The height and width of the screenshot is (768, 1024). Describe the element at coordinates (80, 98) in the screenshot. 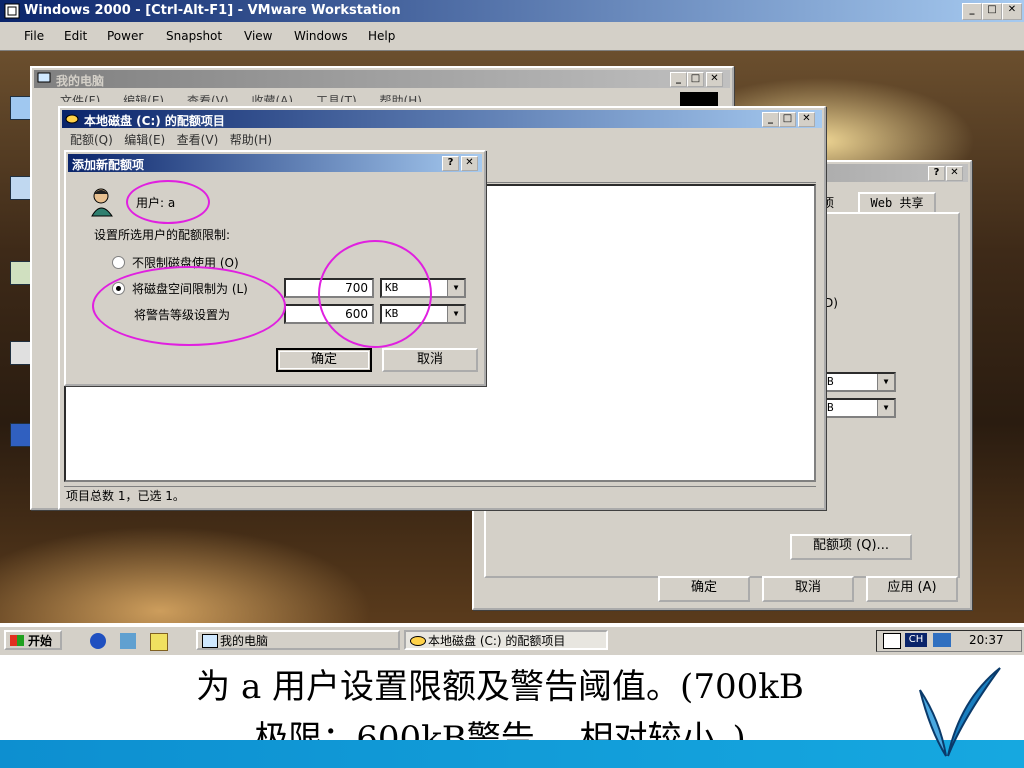

I see `menu-file: 文件(F)` at that location.